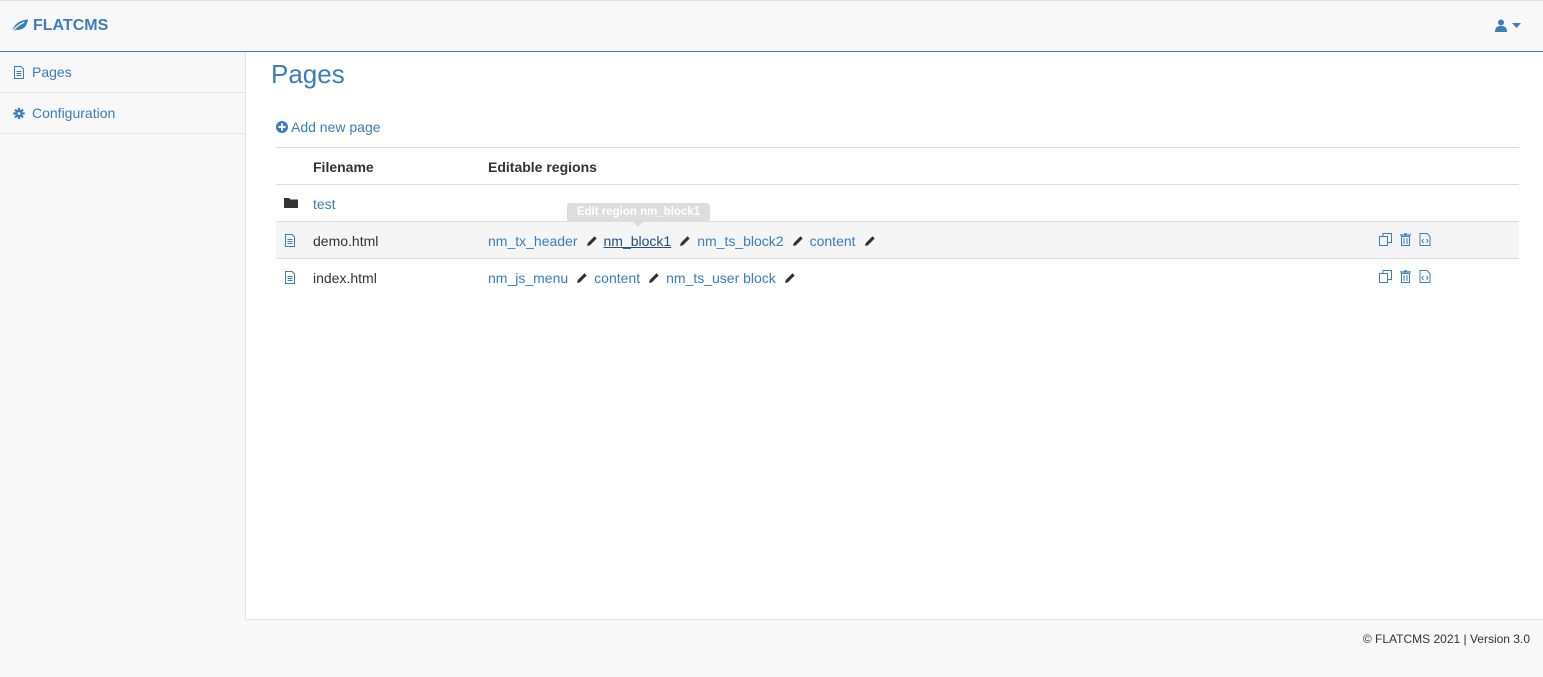 This screenshot has height=677, width=1543. Describe the element at coordinates (1516, 25) in the screenshot. I see `caret-down-icon` at that location.